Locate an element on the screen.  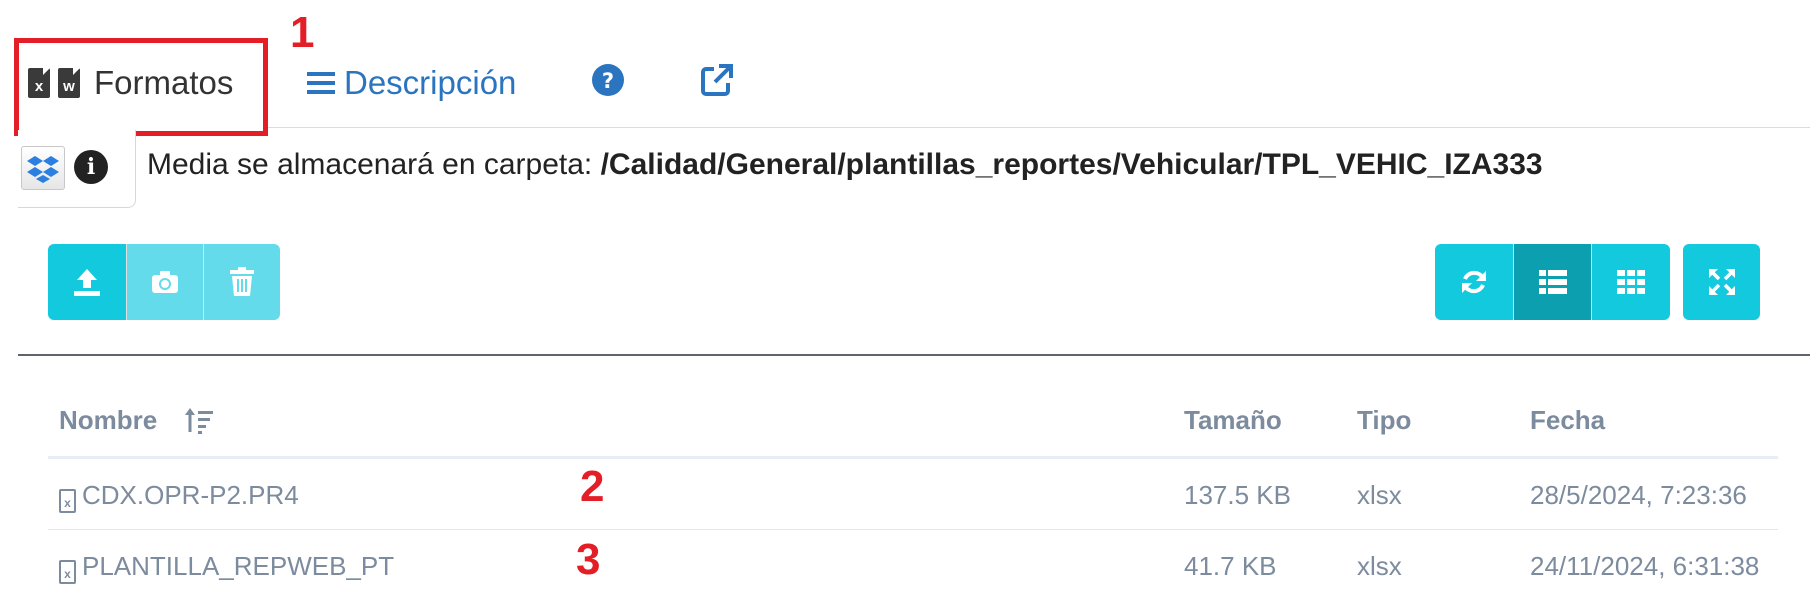
tabs-divider is located at coordinates (1025, 127).